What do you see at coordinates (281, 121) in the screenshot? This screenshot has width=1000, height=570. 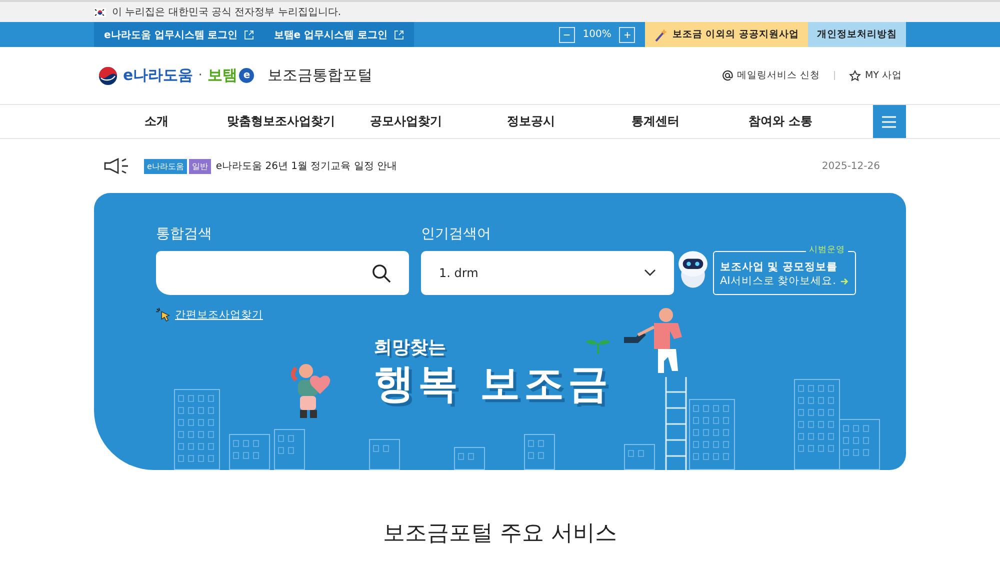 I see `nav-item: 맞춤형보조사업찾기` at bounding box center [281, 121].